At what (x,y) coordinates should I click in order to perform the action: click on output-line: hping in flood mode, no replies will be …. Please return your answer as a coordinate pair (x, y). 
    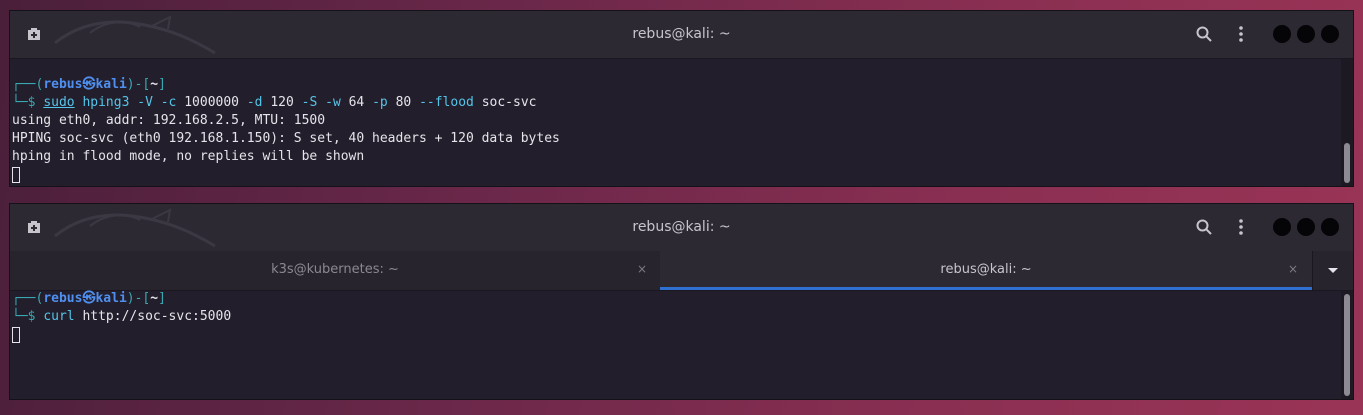
    Looking at the image, I should click on (188, 156).